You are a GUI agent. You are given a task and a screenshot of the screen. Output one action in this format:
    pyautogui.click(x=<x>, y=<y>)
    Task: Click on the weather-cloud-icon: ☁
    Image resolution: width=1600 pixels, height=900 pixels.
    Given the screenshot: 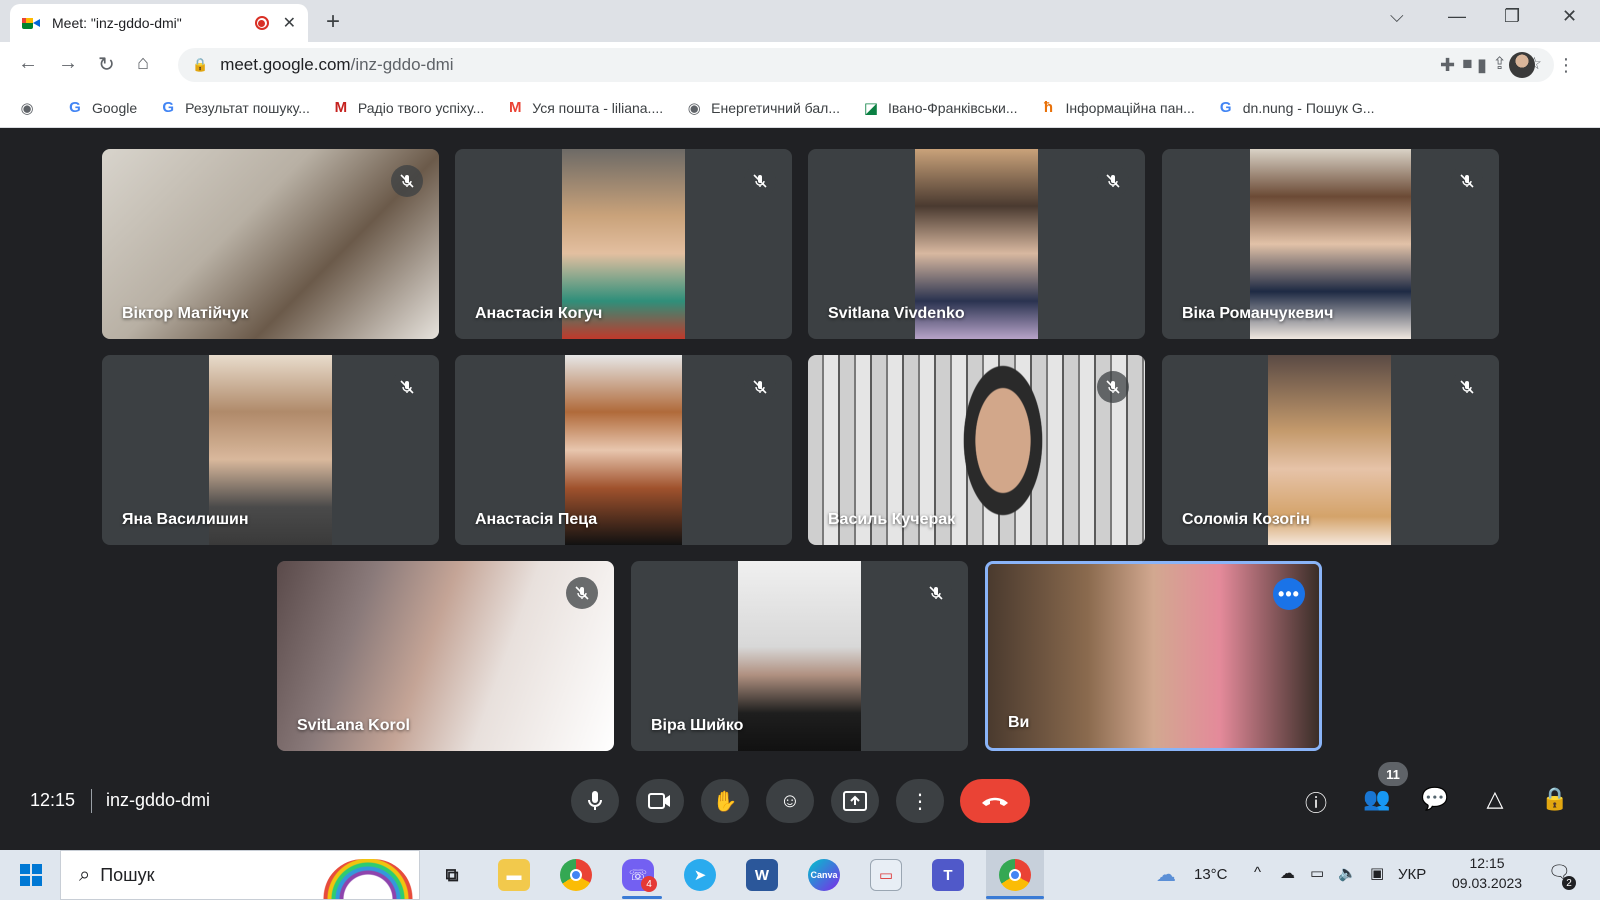 What is the action you would take?
    pyautogui.click(x=1166, y=874)
    